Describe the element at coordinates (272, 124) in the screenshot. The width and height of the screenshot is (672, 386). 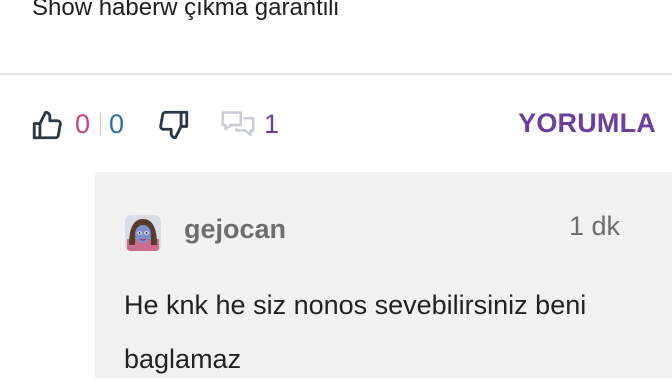
I see `comment-count: 1` at that location.